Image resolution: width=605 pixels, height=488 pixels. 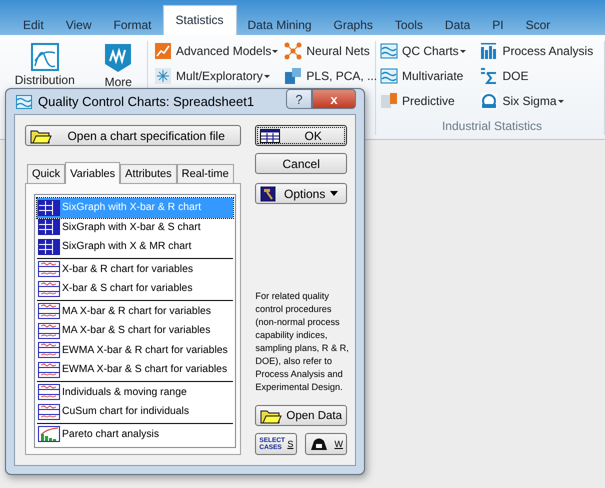 What do you see at coordinates (302, 342) in the screenshot?
I see `note-text: For related quality control procedures (non-normal process capability indices, sampling plans, R & R, DOE), also refer to Process Analysis and Experimental Design.` at bounding box center [302, 342].